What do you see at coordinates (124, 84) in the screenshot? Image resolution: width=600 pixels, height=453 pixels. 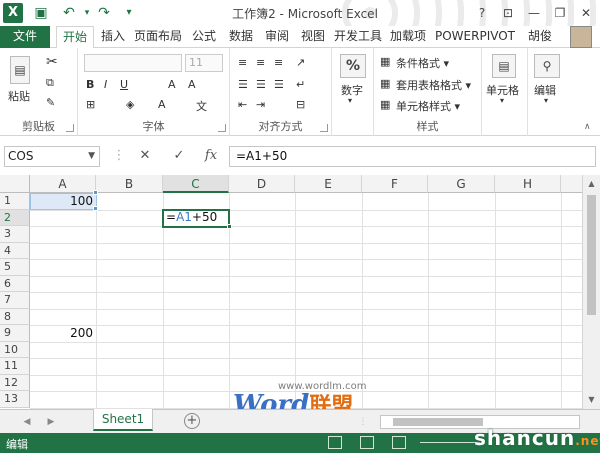 I see `underline-icon: U` at bounding box center [124, 84].